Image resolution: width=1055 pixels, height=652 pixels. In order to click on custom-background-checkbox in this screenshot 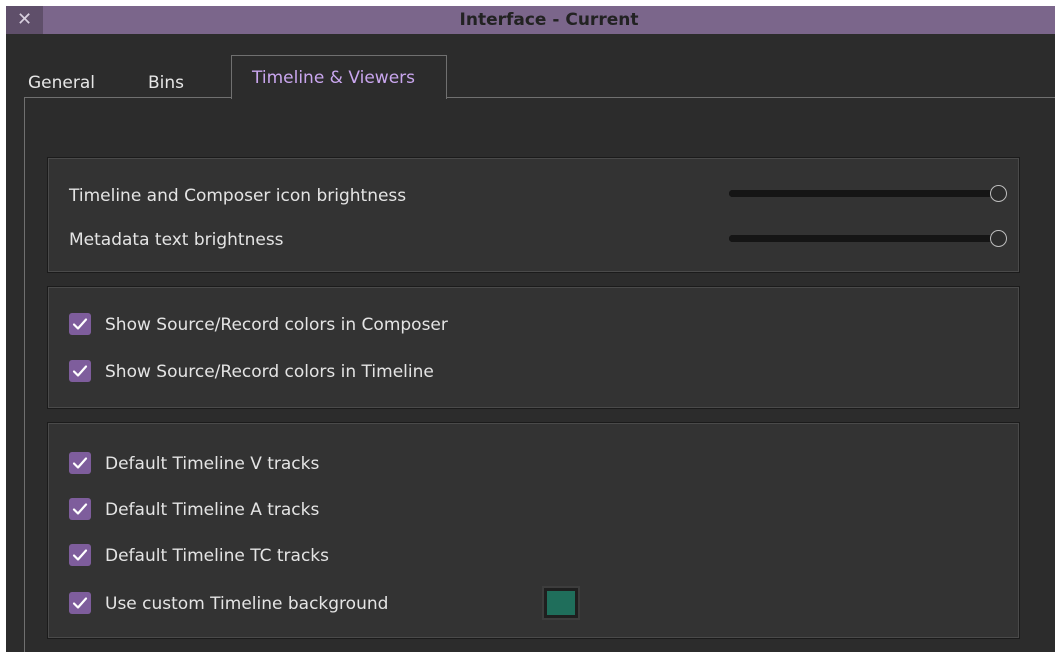, I will do `click(80, 603)`.